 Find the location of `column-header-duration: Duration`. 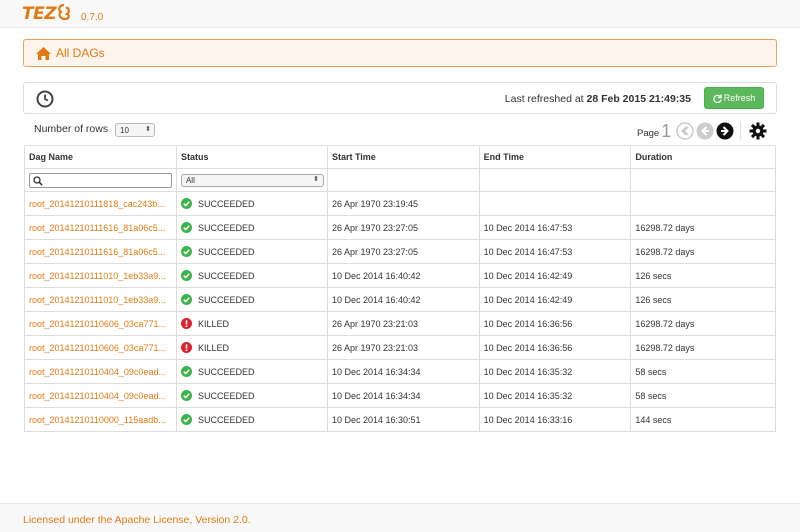

column-header-duration: Duration is located at coordinates (703, 157).